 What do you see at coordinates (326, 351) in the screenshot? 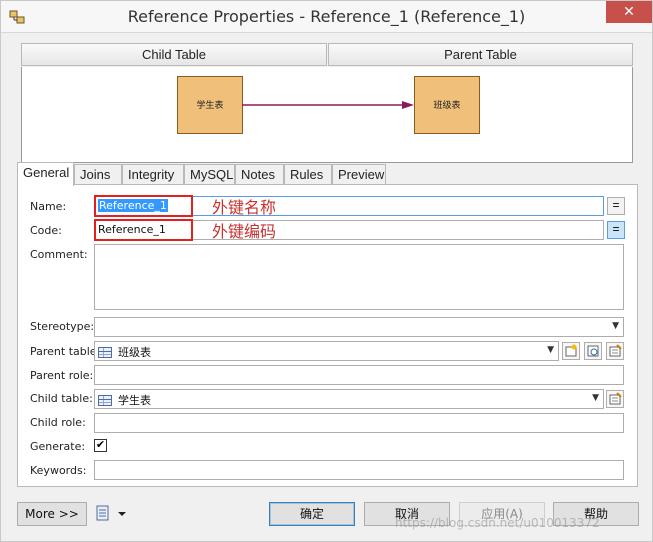
I see `parent-table-select: 班级表 ▼` at bounding box center [326, 351].